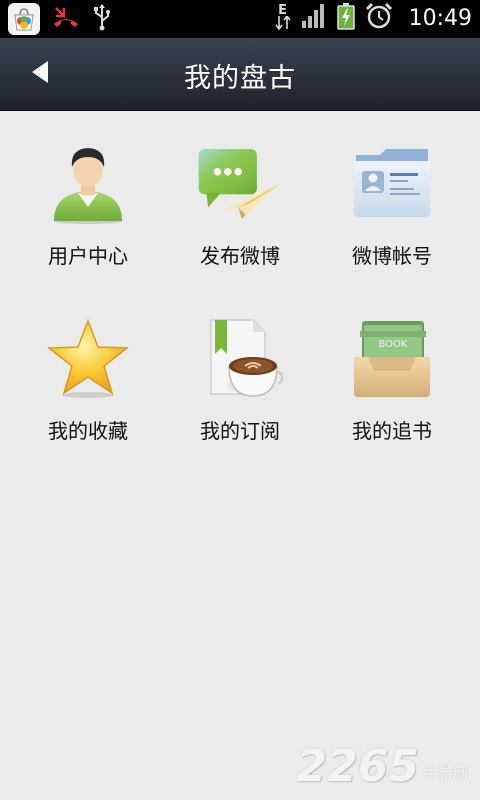 This screenshot has width=480, height=800. I want to click on subscriptions-icon, so click(240, 358).